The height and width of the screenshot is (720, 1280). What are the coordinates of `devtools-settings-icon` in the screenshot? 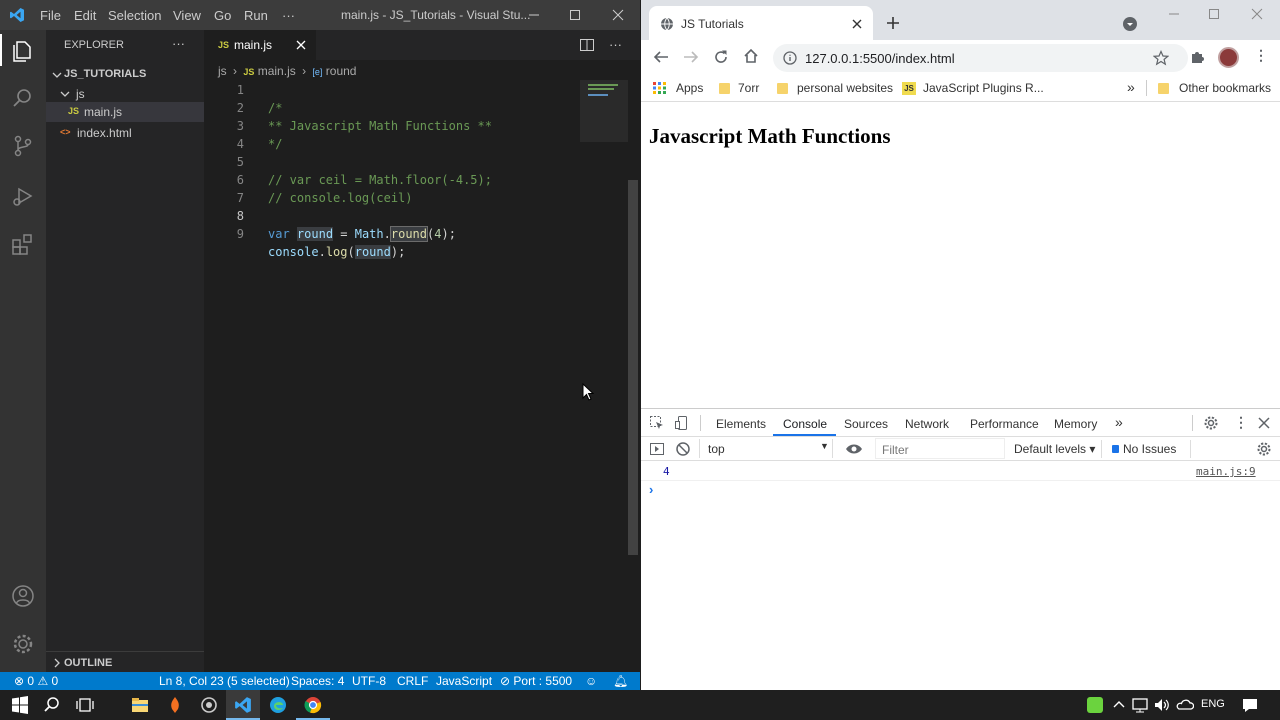 It's located at (1211, 423).